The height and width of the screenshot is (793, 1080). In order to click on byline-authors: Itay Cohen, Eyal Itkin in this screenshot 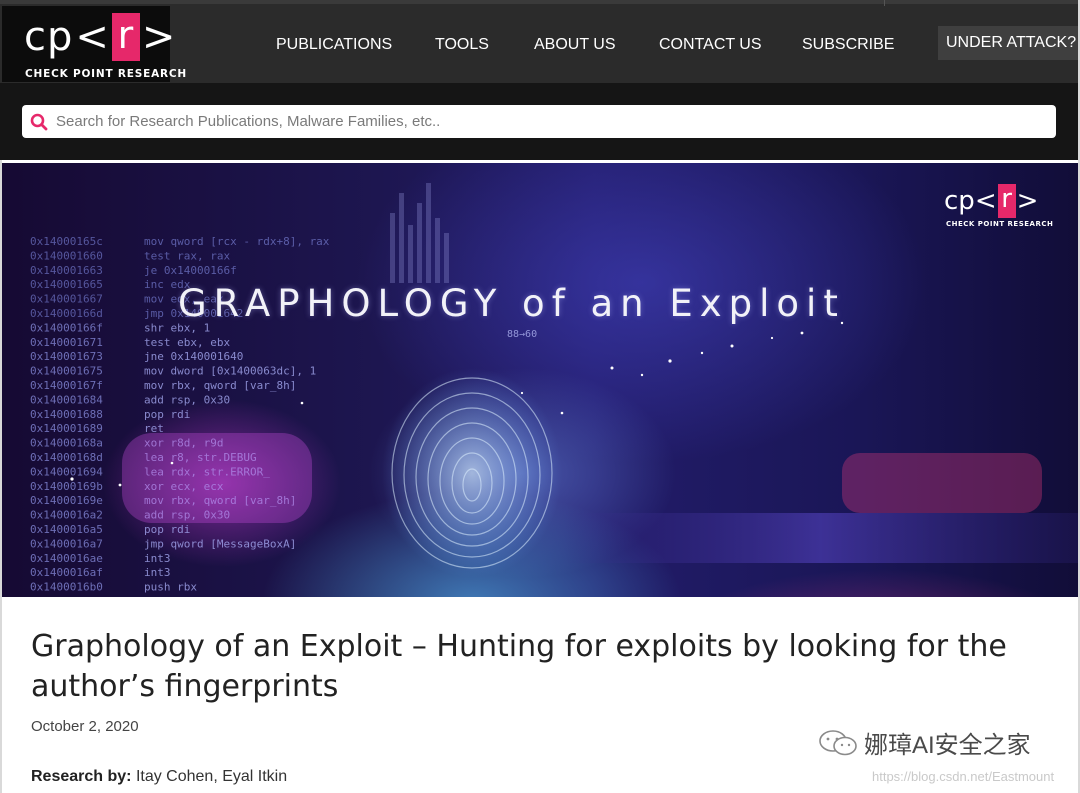, I will do `click(209, 776)`.